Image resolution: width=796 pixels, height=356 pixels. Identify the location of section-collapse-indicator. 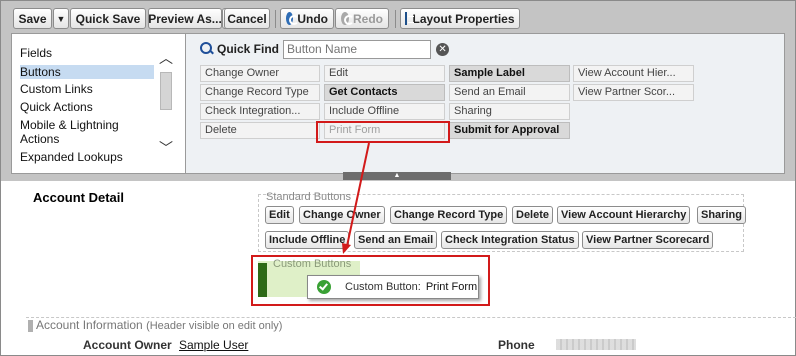
(30, 326).